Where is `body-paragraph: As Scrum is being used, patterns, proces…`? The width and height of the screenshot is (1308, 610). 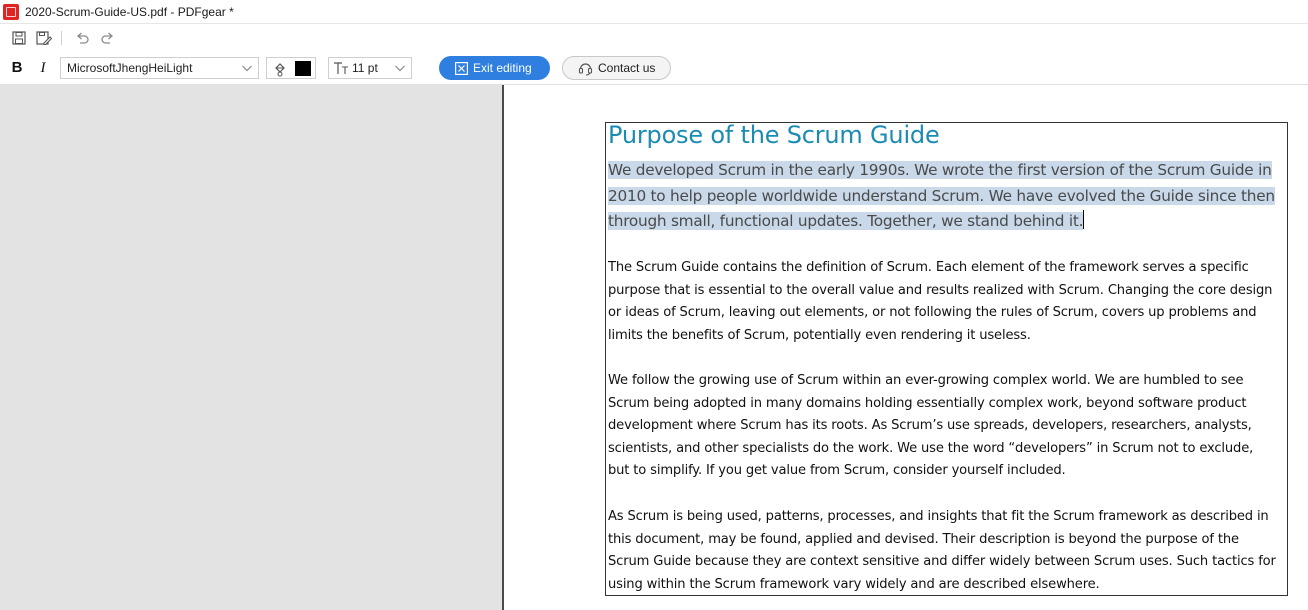
body-paragraph: As Scrum is being used, patterns, proces… is located at coordinates (946, 551).